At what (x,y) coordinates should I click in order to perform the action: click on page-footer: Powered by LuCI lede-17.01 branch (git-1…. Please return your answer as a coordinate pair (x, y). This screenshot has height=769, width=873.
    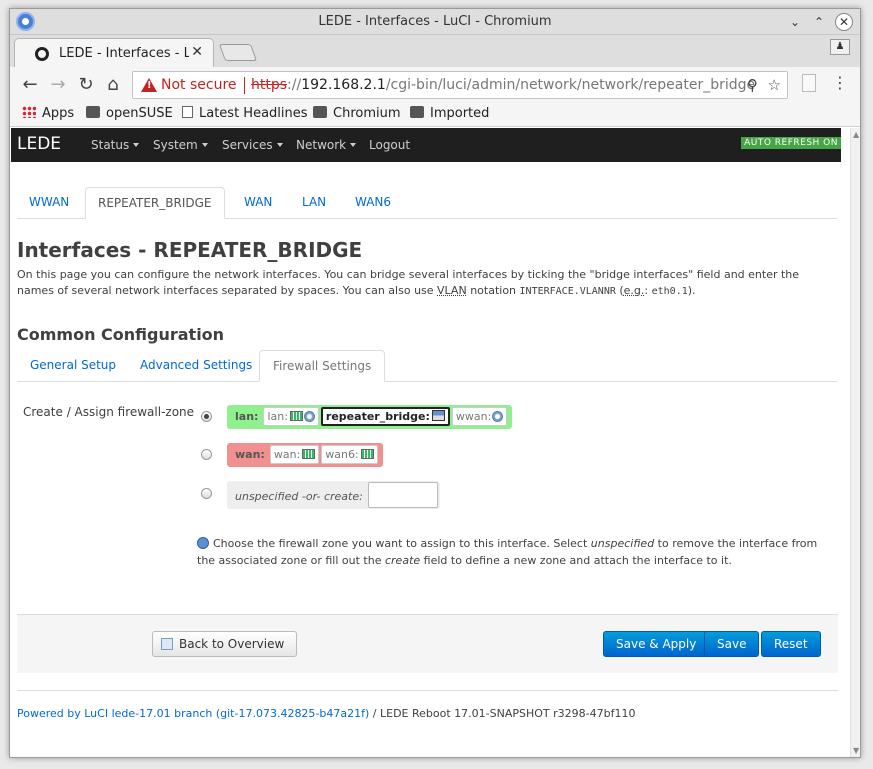
    Looking at the image, I should click on (326, 713).